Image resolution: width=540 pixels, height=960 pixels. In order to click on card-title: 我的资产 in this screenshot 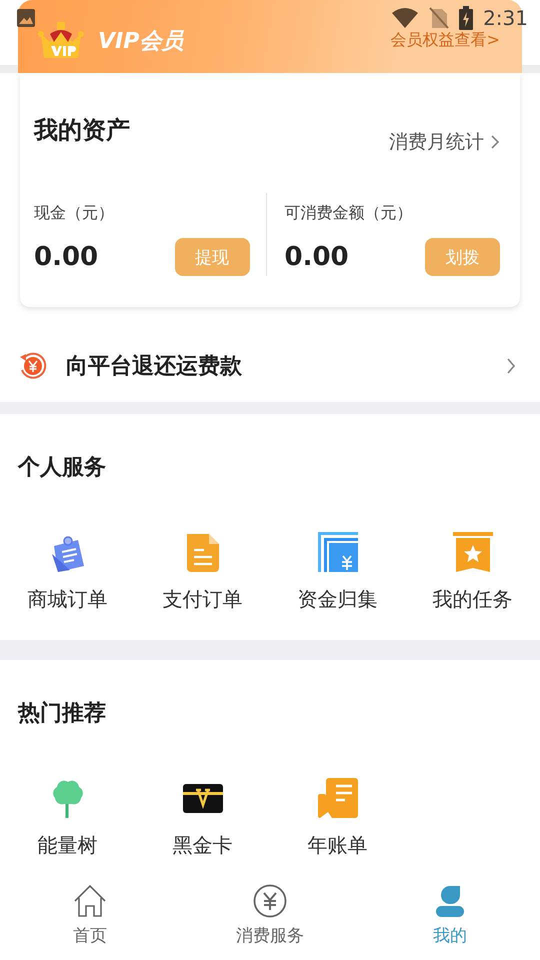, I will do `click(82, 130)`.